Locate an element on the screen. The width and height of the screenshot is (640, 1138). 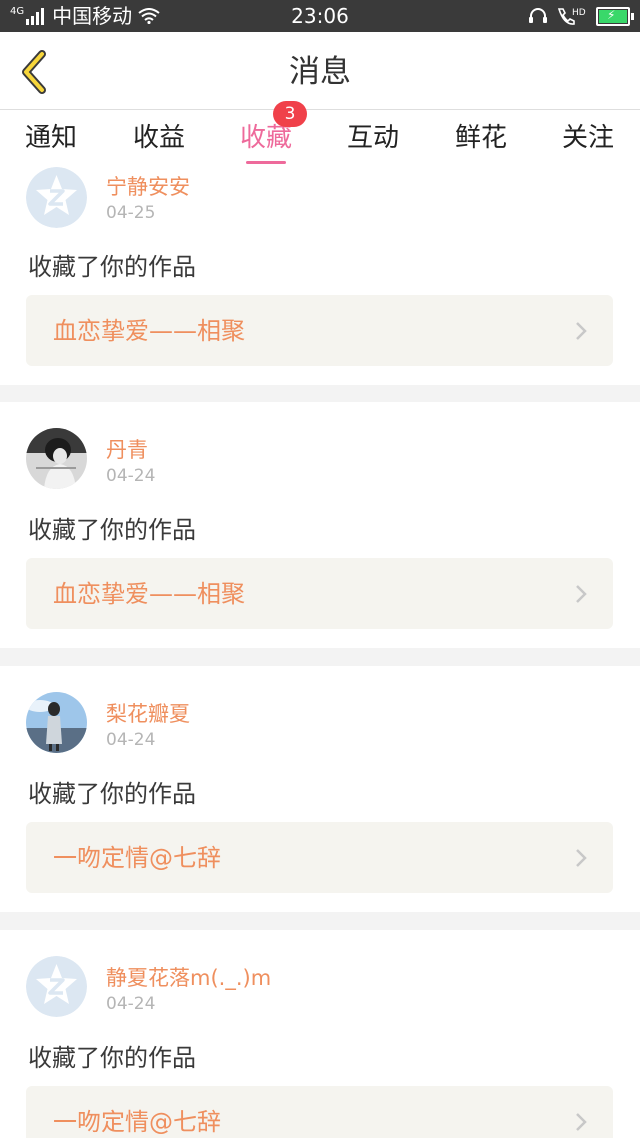
tab-favorites: 收藏 3 is located at coordinates (266, 135).